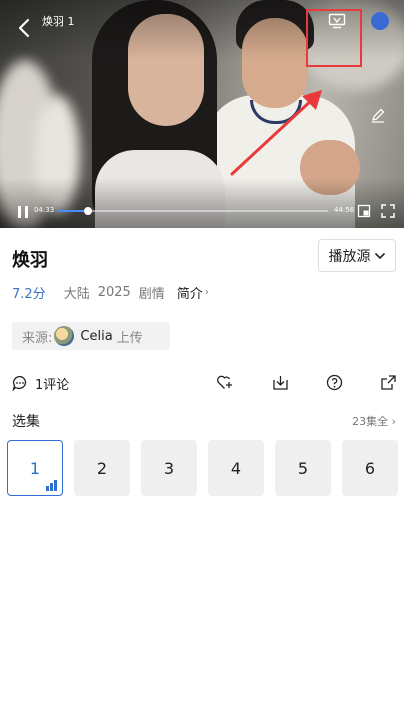 This screenshot has height=703, width=404. I want to click on episode-number: 2, so click(102, 468).